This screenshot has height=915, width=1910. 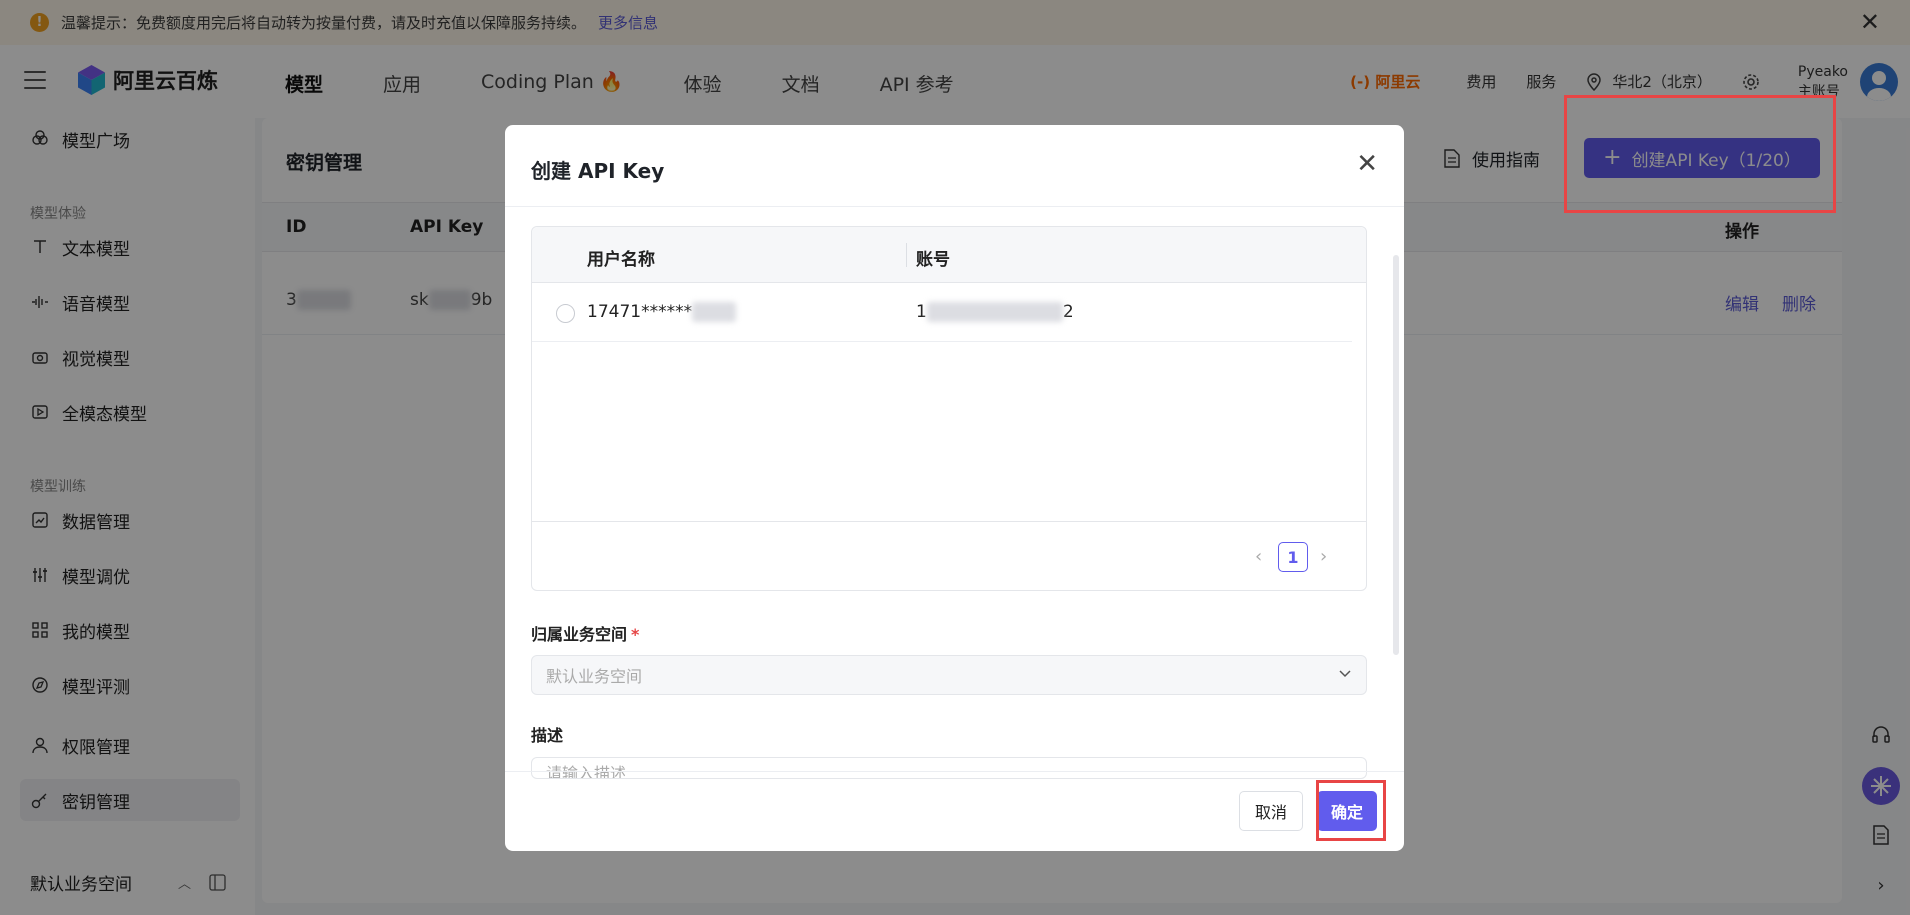 I want to click on col-username: 用户名称, so click(x=621, y=260).